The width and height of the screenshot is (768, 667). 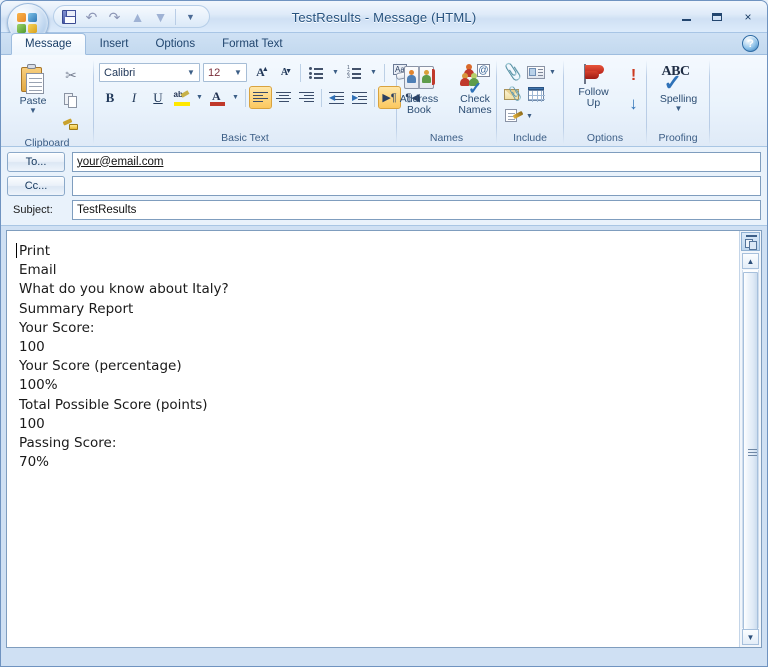 I want to click on copy-button, so click(x=71, y=100).